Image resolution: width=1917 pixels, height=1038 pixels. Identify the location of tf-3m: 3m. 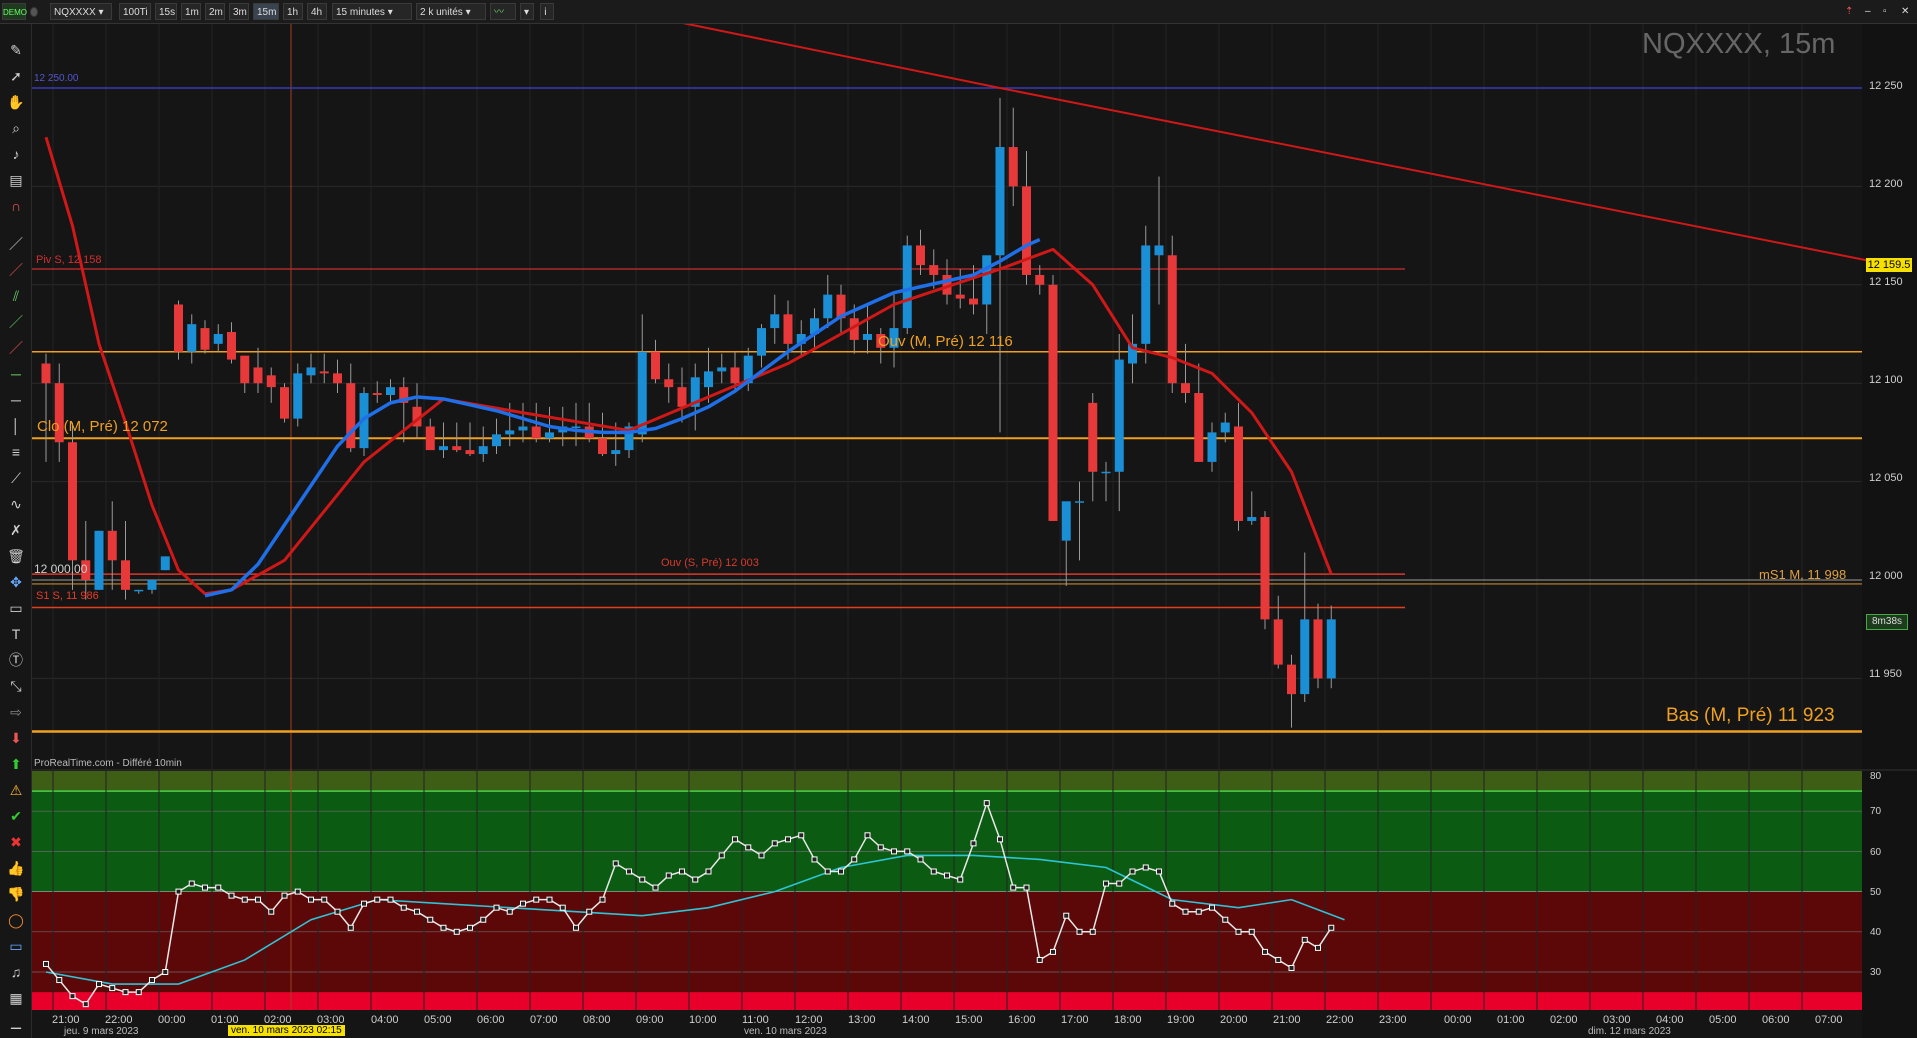
(239, 11).